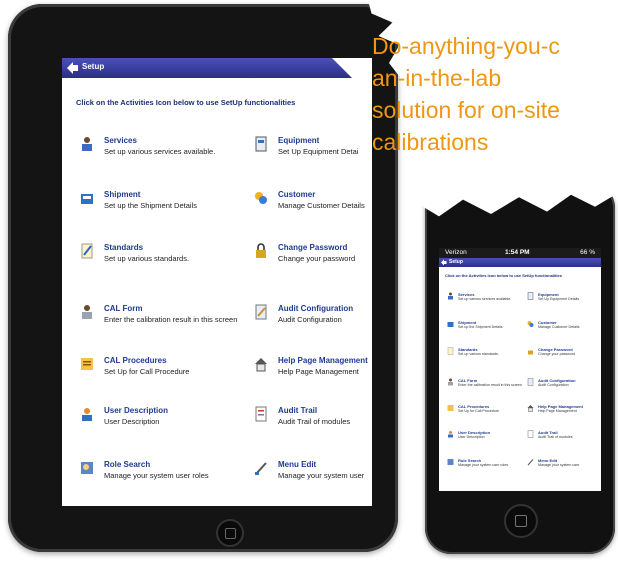 The width and height of the screenshot is (618, 563). I want to click on page-title: Setup, so click(93, 66).